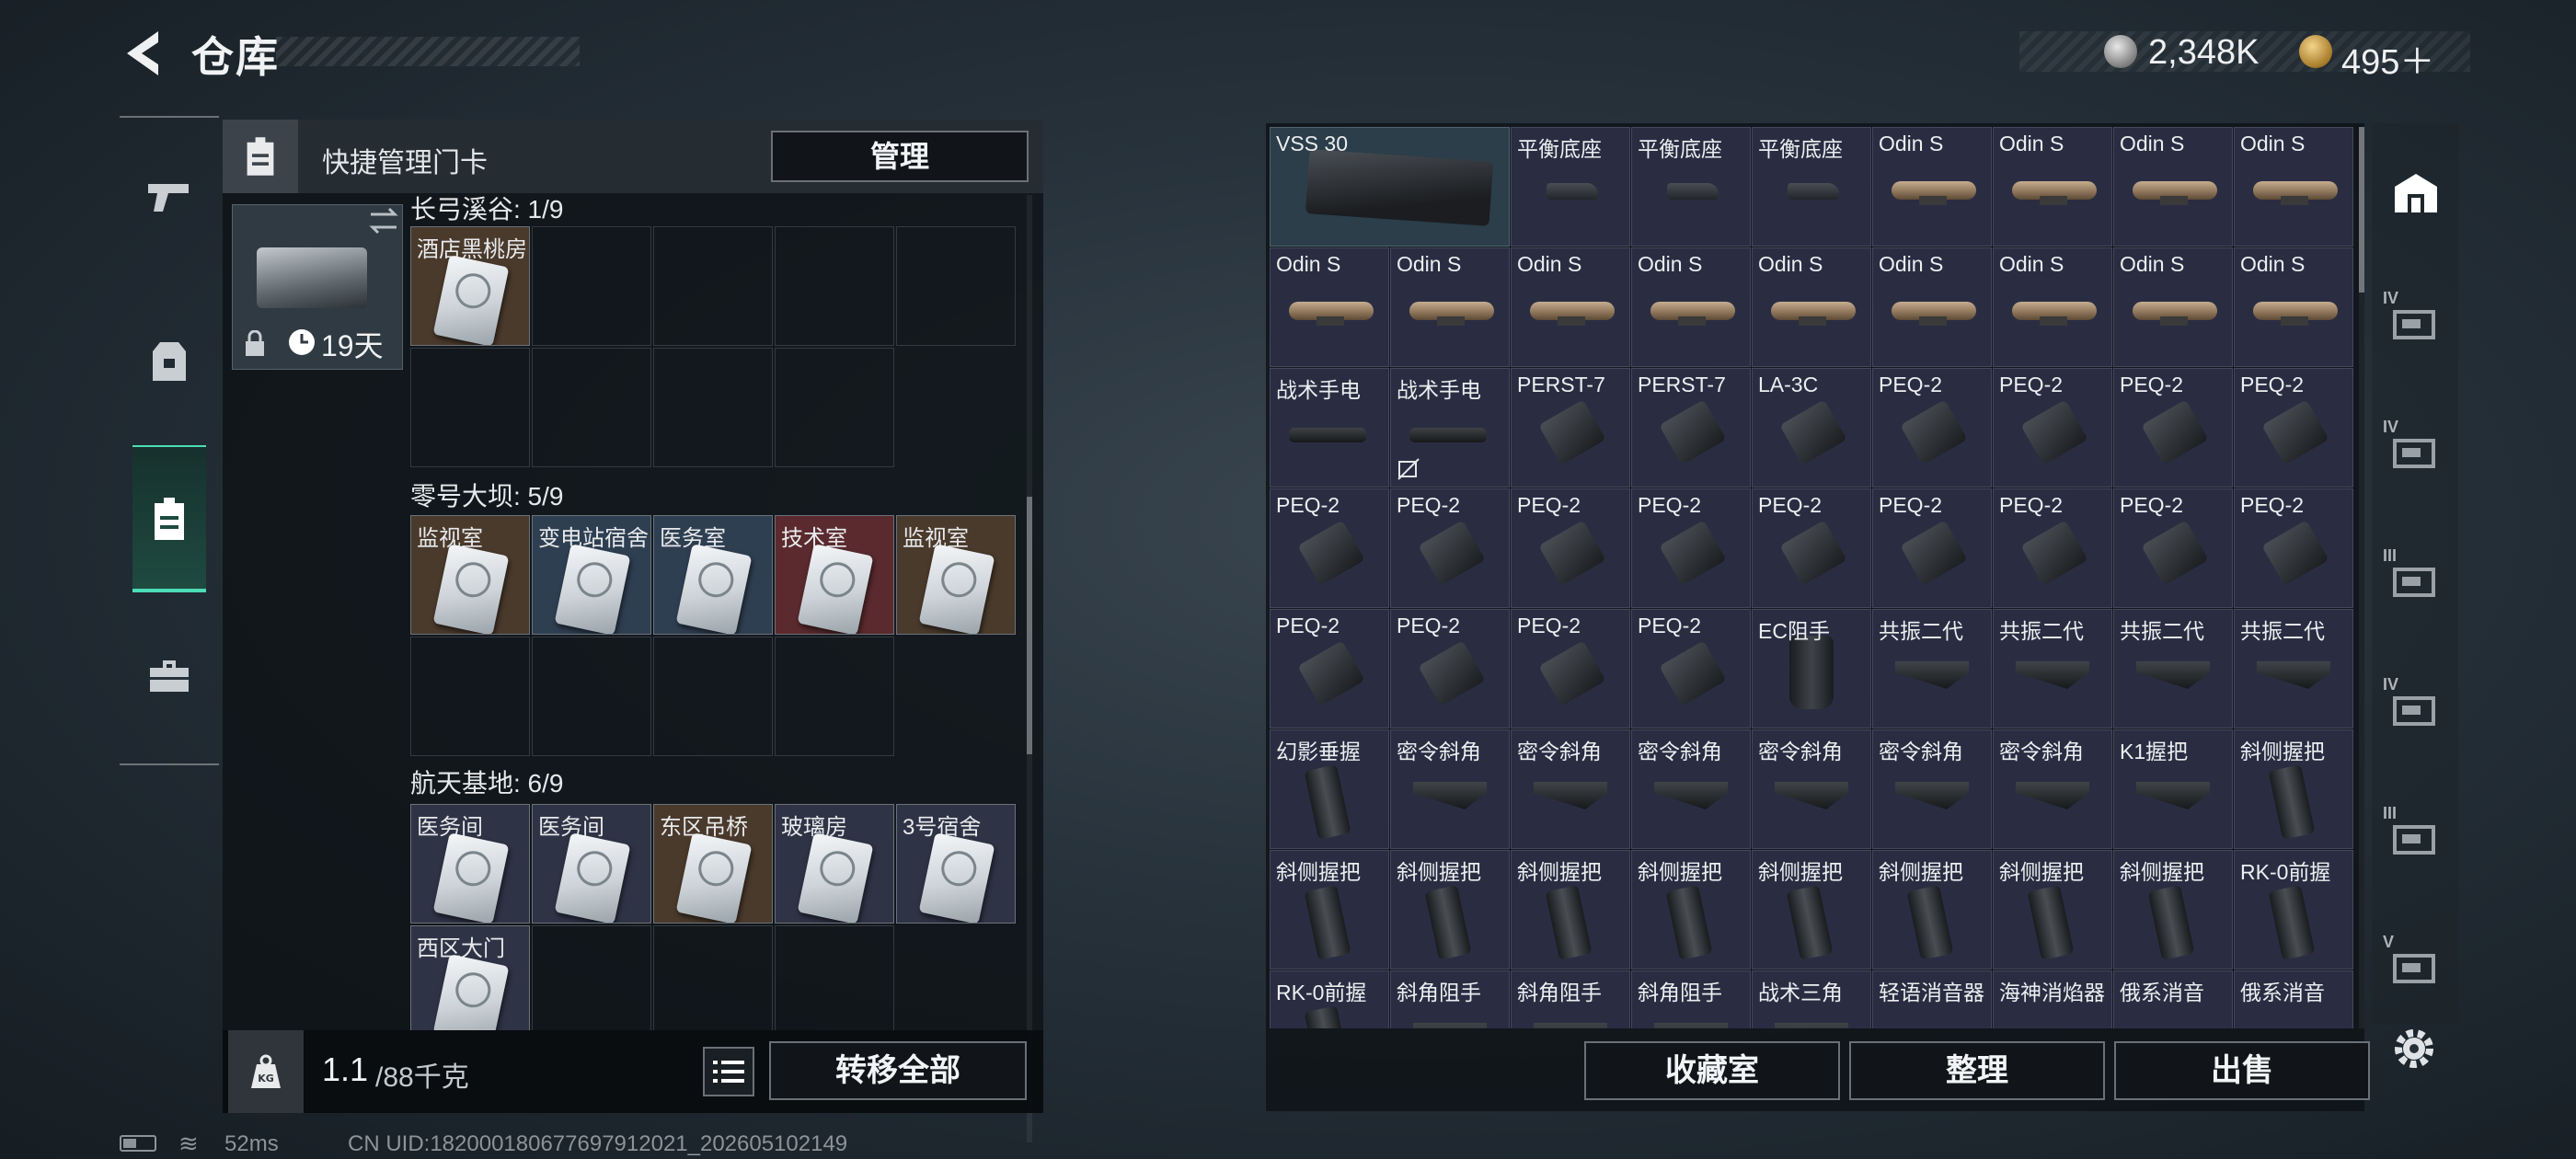 The width and height of the screenshot is (2576, 1159). Describe the element at coordinates (2387, 58) in the screenshot. I see `gold-coin-amount: 495＋` at that location.